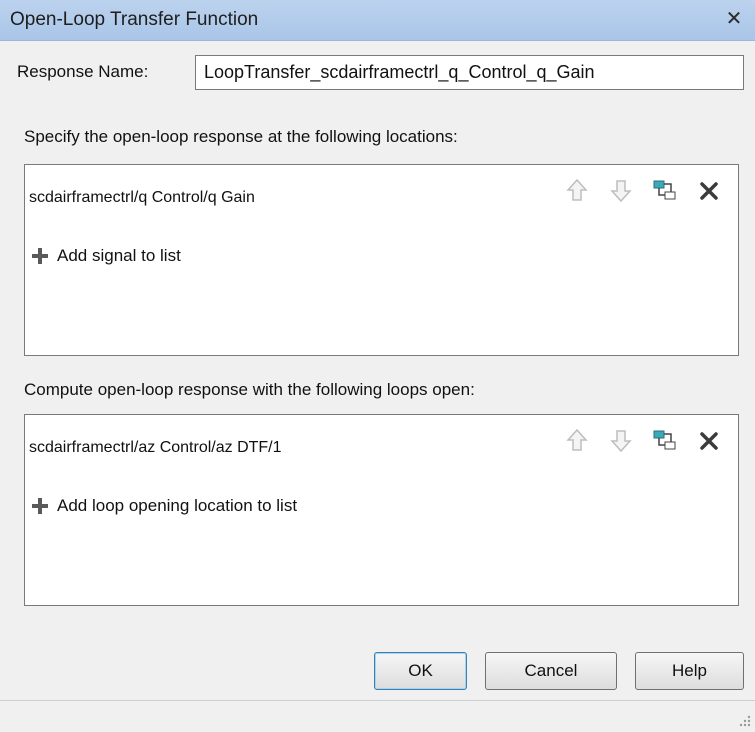 This screenshot has width=755, height=732. What do you see at coordinates (734, 19) in the screenshot?
I see `close-icon: ✕` at bounding box center [734, 19].